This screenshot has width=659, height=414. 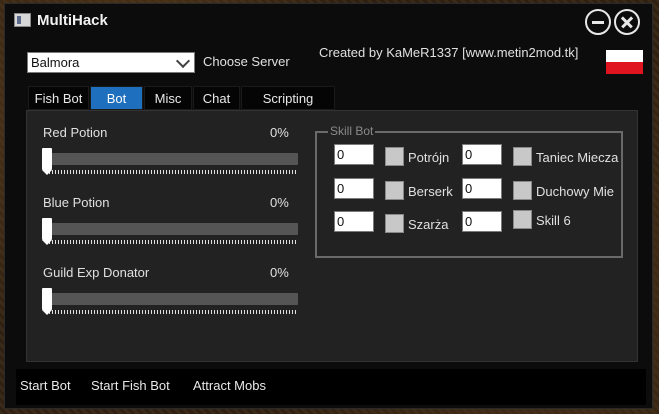 What do you see at coordinates (47, 231) in the screenshot?
I see `blue-potion-slider-thumb` at bounding box center [47, 231].